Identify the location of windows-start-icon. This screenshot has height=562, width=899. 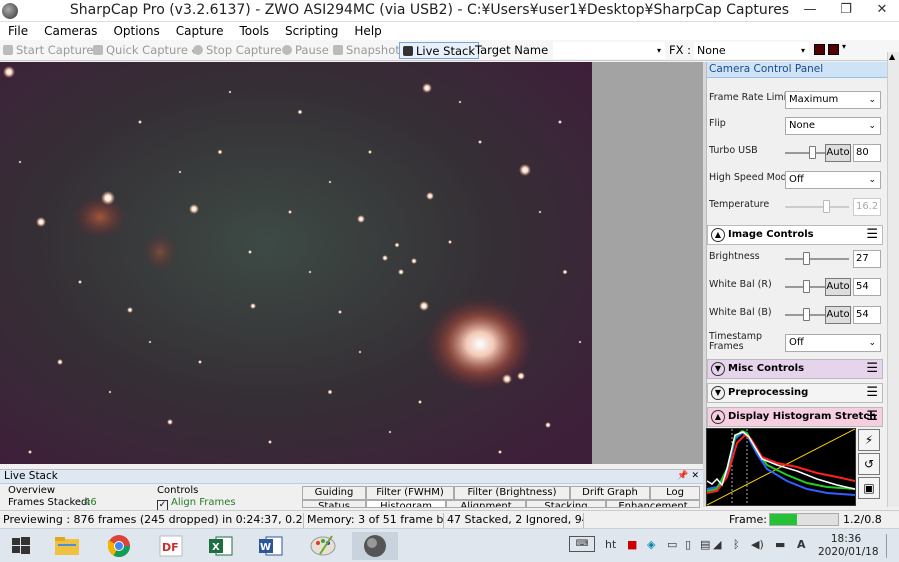
(23, 546).